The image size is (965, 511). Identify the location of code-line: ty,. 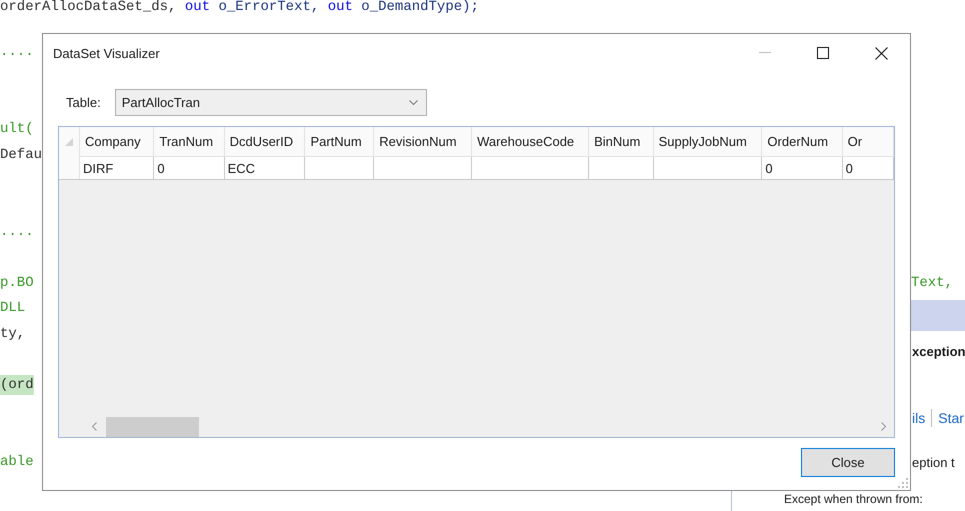
(13, 334).